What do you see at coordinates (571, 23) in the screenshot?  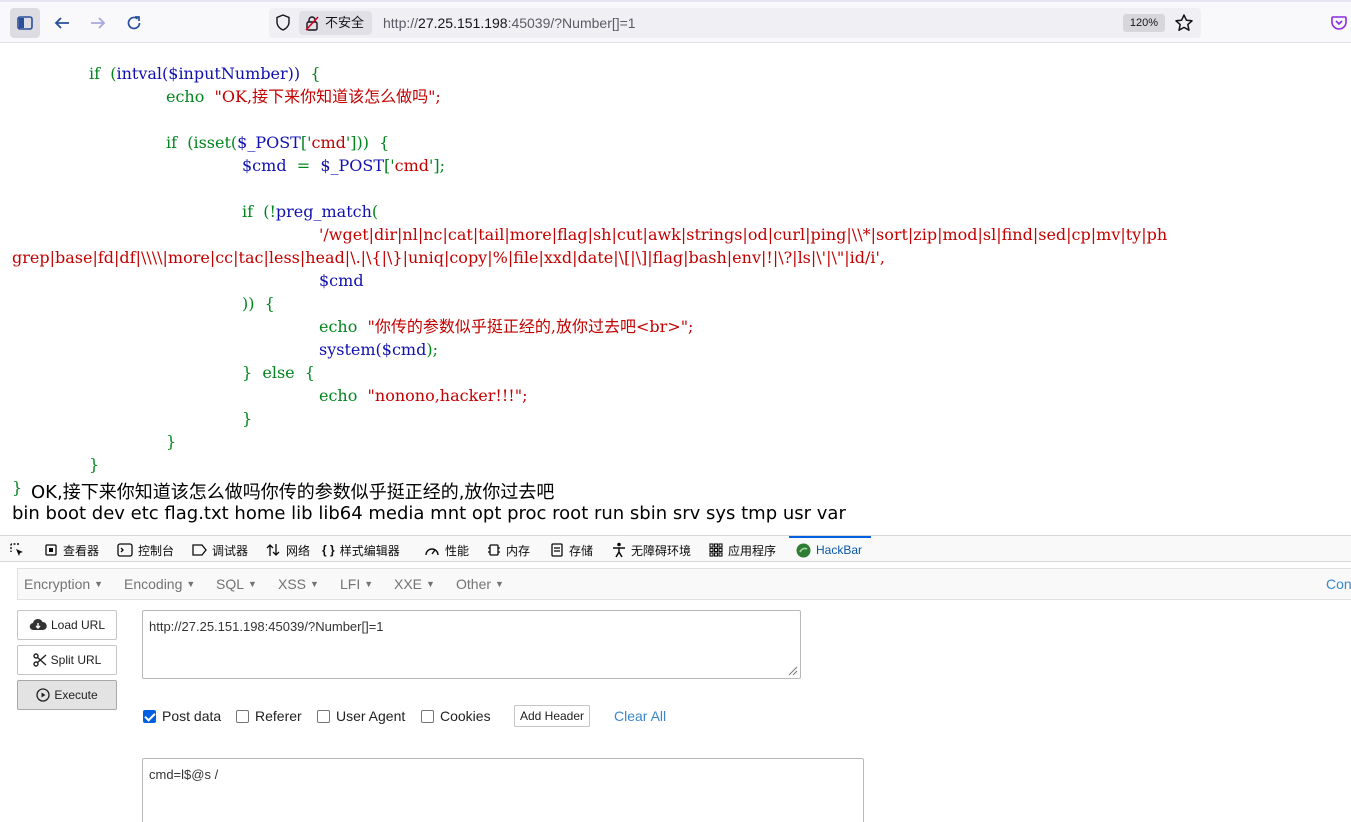 I see `url-path: :45039/?Number[]=1` at bounding box center [571, 23].